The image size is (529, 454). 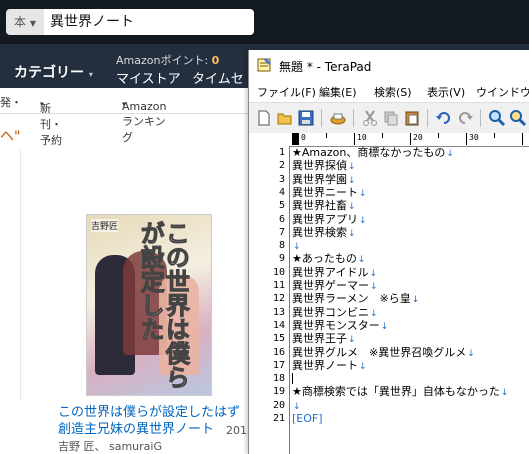 I want to click on editor-line: 13 異世界コンビニ↓, so click(x=389, y=312).